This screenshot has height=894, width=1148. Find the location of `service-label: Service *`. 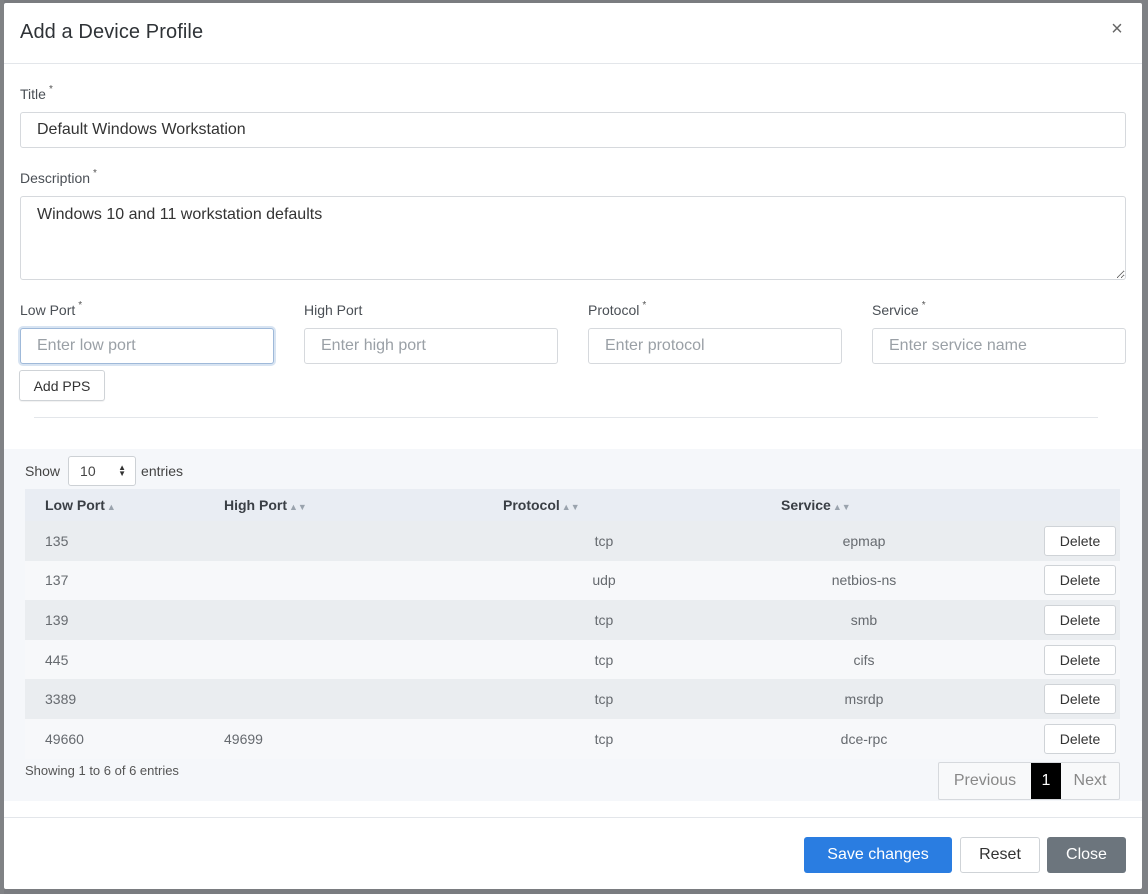

service-label: Service * is located at coordinates (899, 309).